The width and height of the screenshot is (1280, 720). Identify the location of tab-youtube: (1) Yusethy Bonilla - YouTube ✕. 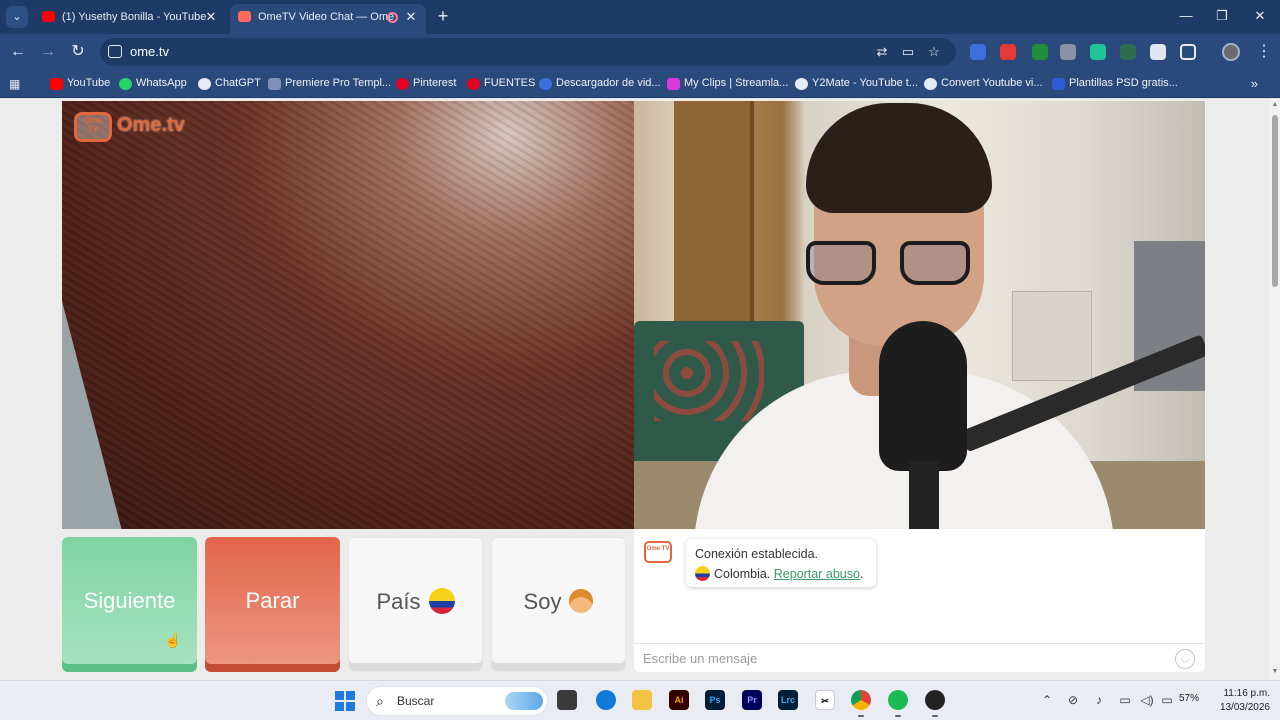
(130, 19).